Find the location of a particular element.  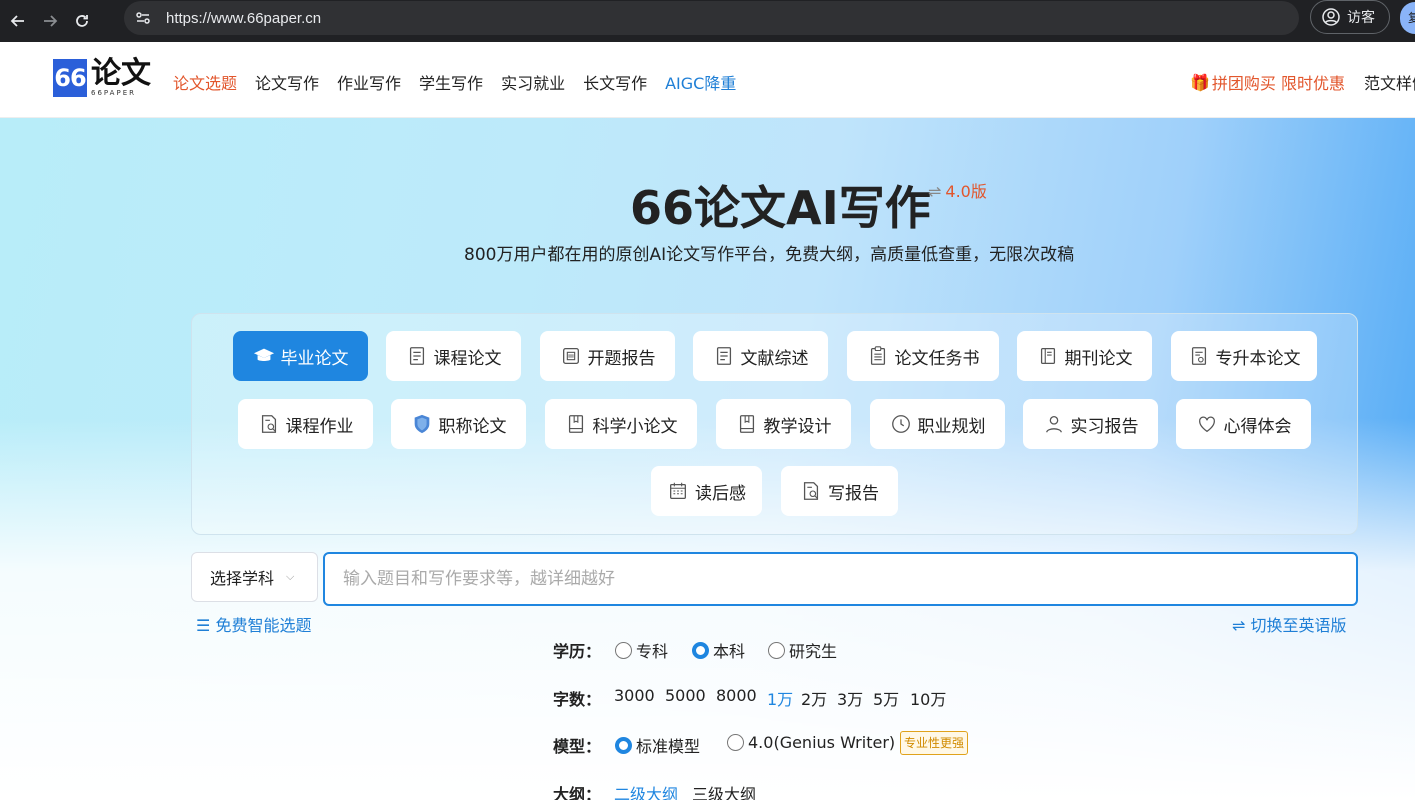

category-teaching-design: 教学设计 is located at coordinates (783, 424).